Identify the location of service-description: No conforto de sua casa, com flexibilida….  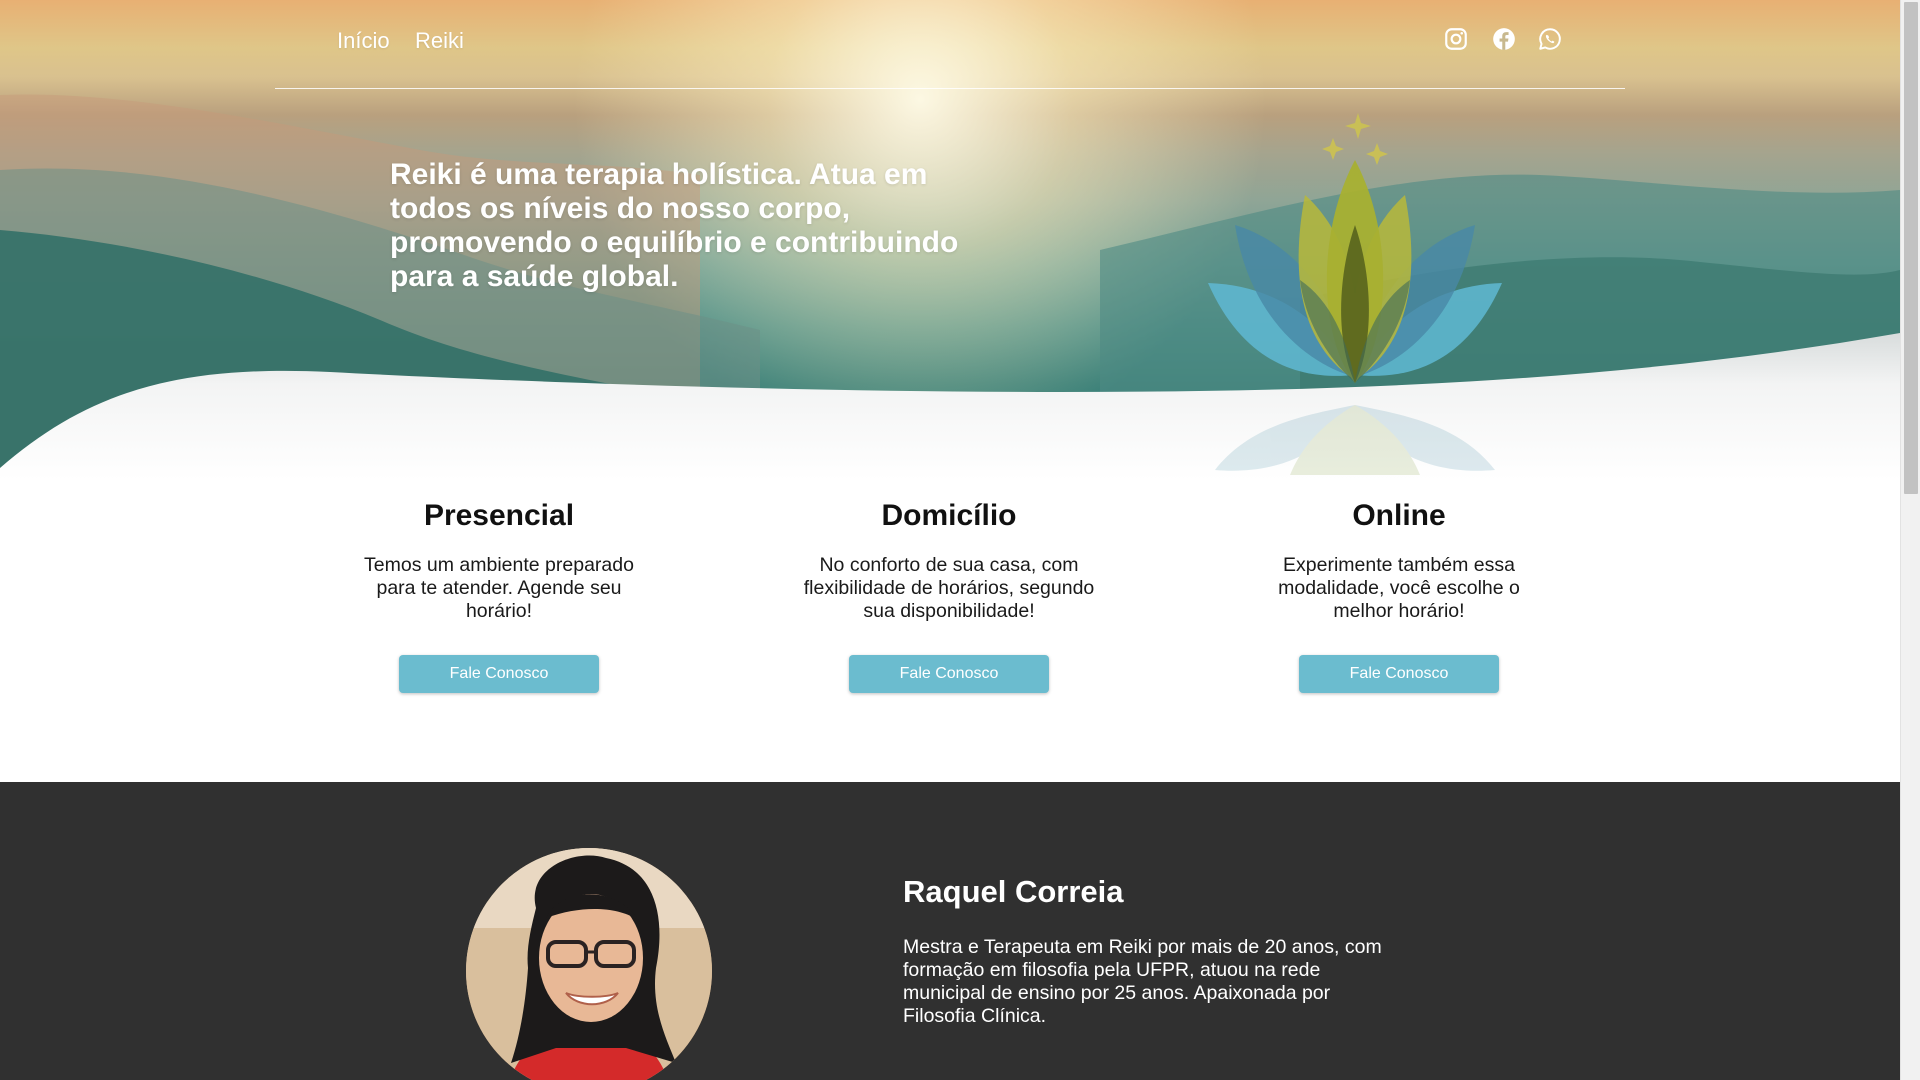
(949, 588).